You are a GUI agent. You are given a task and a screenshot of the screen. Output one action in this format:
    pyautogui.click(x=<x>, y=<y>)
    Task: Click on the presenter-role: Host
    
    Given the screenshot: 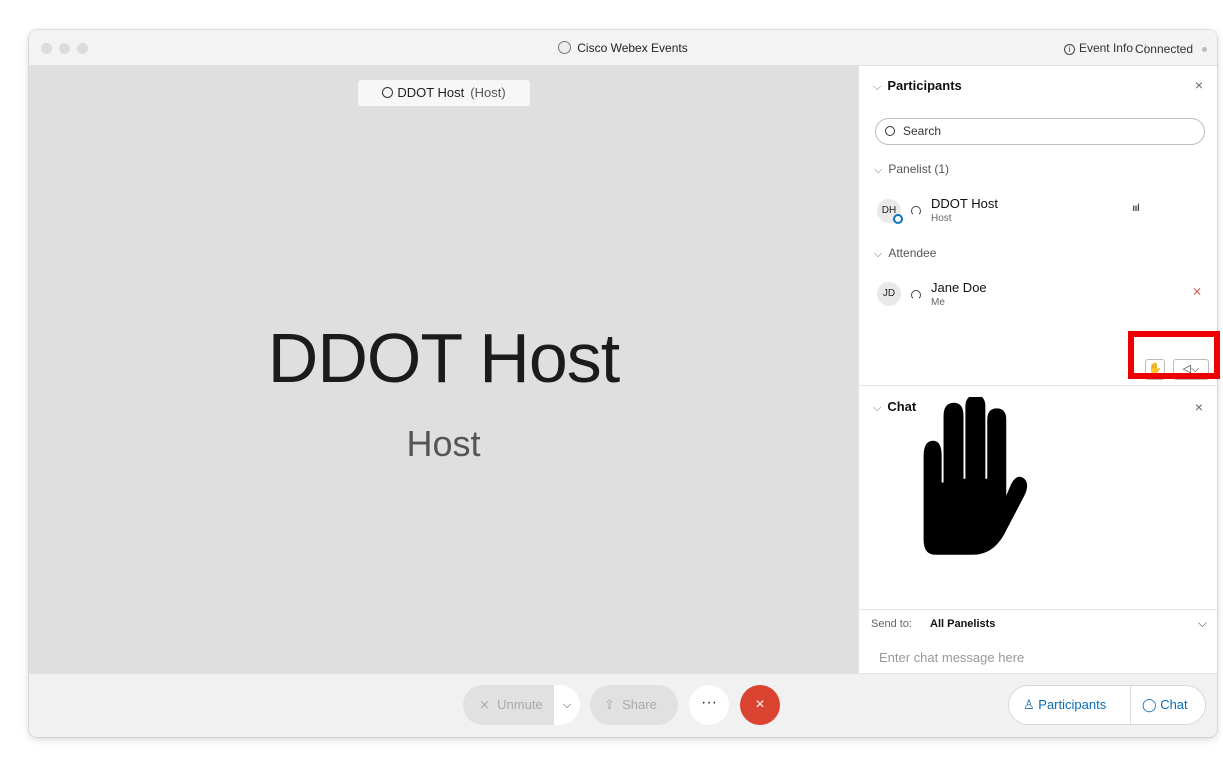 What is the action you would take?
    pyautogui.click(x=443, y=443)
    